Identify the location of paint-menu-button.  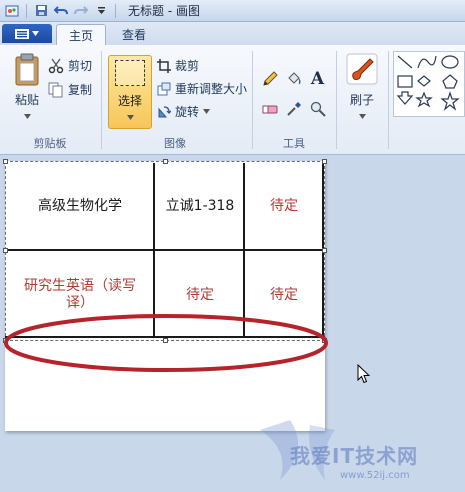
(27, 33).